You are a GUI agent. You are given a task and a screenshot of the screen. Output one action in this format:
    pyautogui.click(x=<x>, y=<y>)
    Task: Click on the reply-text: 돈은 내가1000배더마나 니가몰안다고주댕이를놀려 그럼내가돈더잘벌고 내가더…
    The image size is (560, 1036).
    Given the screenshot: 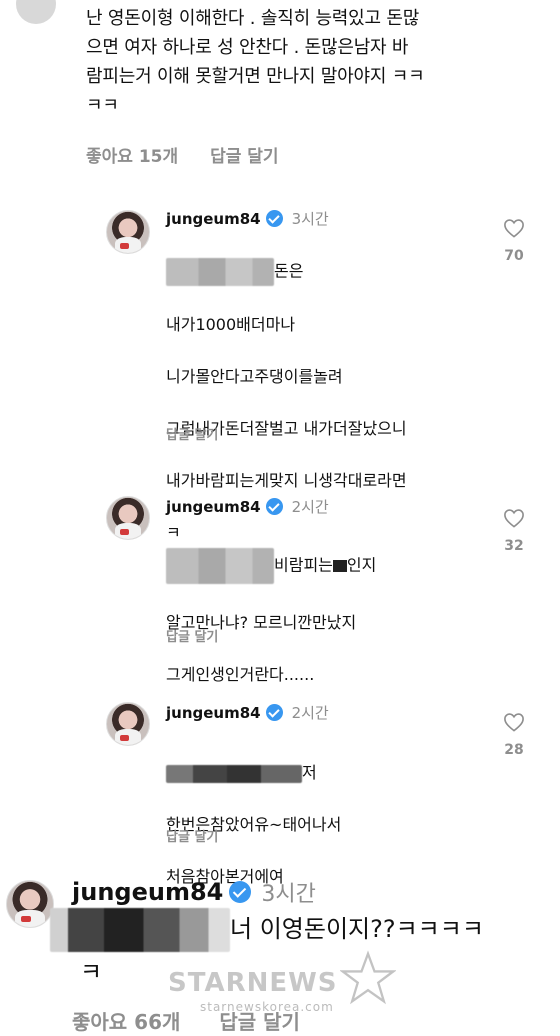 What is the action you would take?
    pyautogui.click(x=286, y=402)
    